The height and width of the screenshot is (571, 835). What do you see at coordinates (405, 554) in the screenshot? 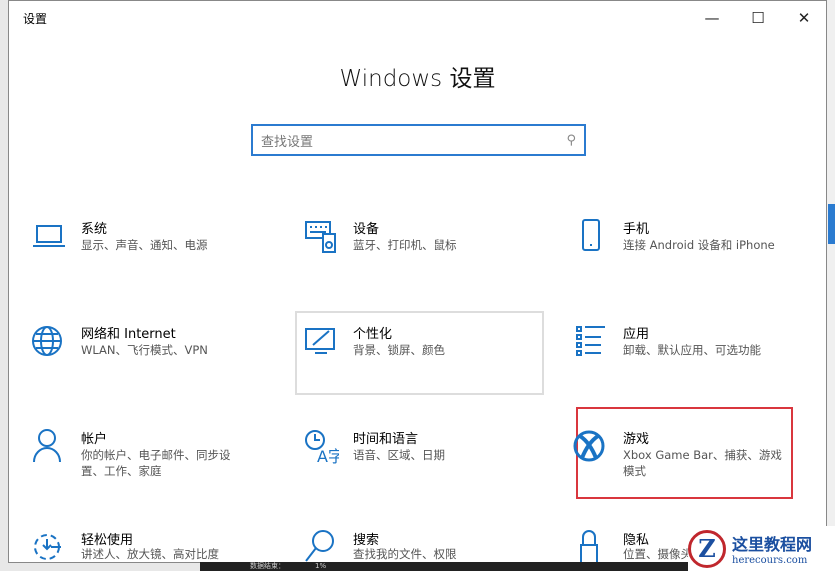
I see `item-subtitle: 查找我的文件、权限` at bounding box center [405, 554].